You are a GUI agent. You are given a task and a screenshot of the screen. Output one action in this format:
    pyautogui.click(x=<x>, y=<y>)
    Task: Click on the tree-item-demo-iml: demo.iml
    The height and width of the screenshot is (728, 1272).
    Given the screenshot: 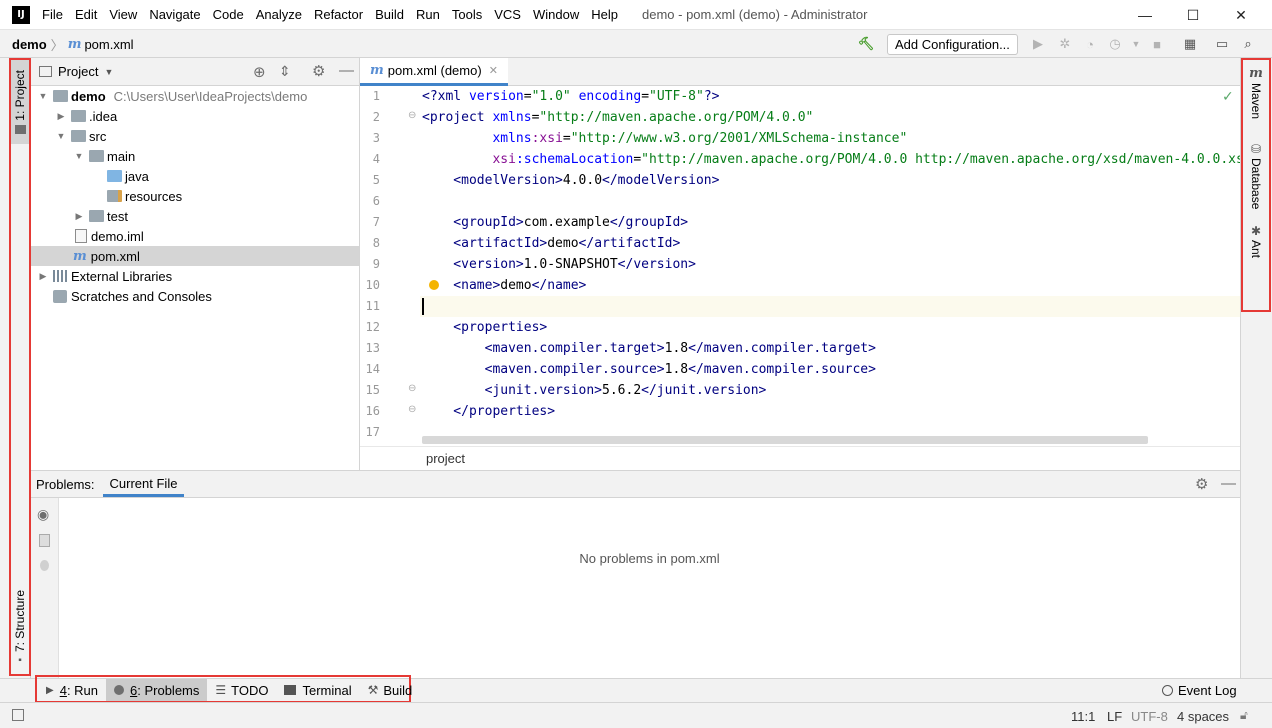 What is the action you would take?
    pyautogui.click(x=195, y=236)
    